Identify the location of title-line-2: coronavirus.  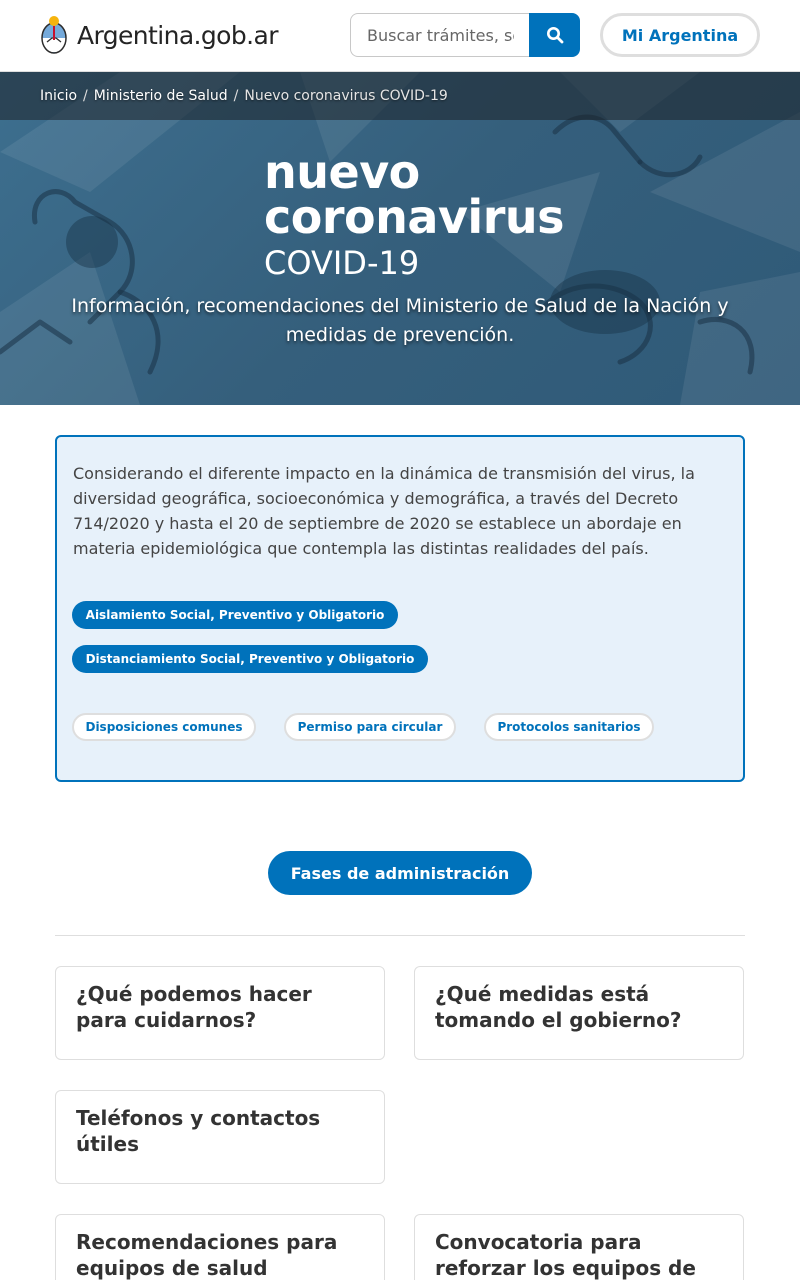
(414, 217).